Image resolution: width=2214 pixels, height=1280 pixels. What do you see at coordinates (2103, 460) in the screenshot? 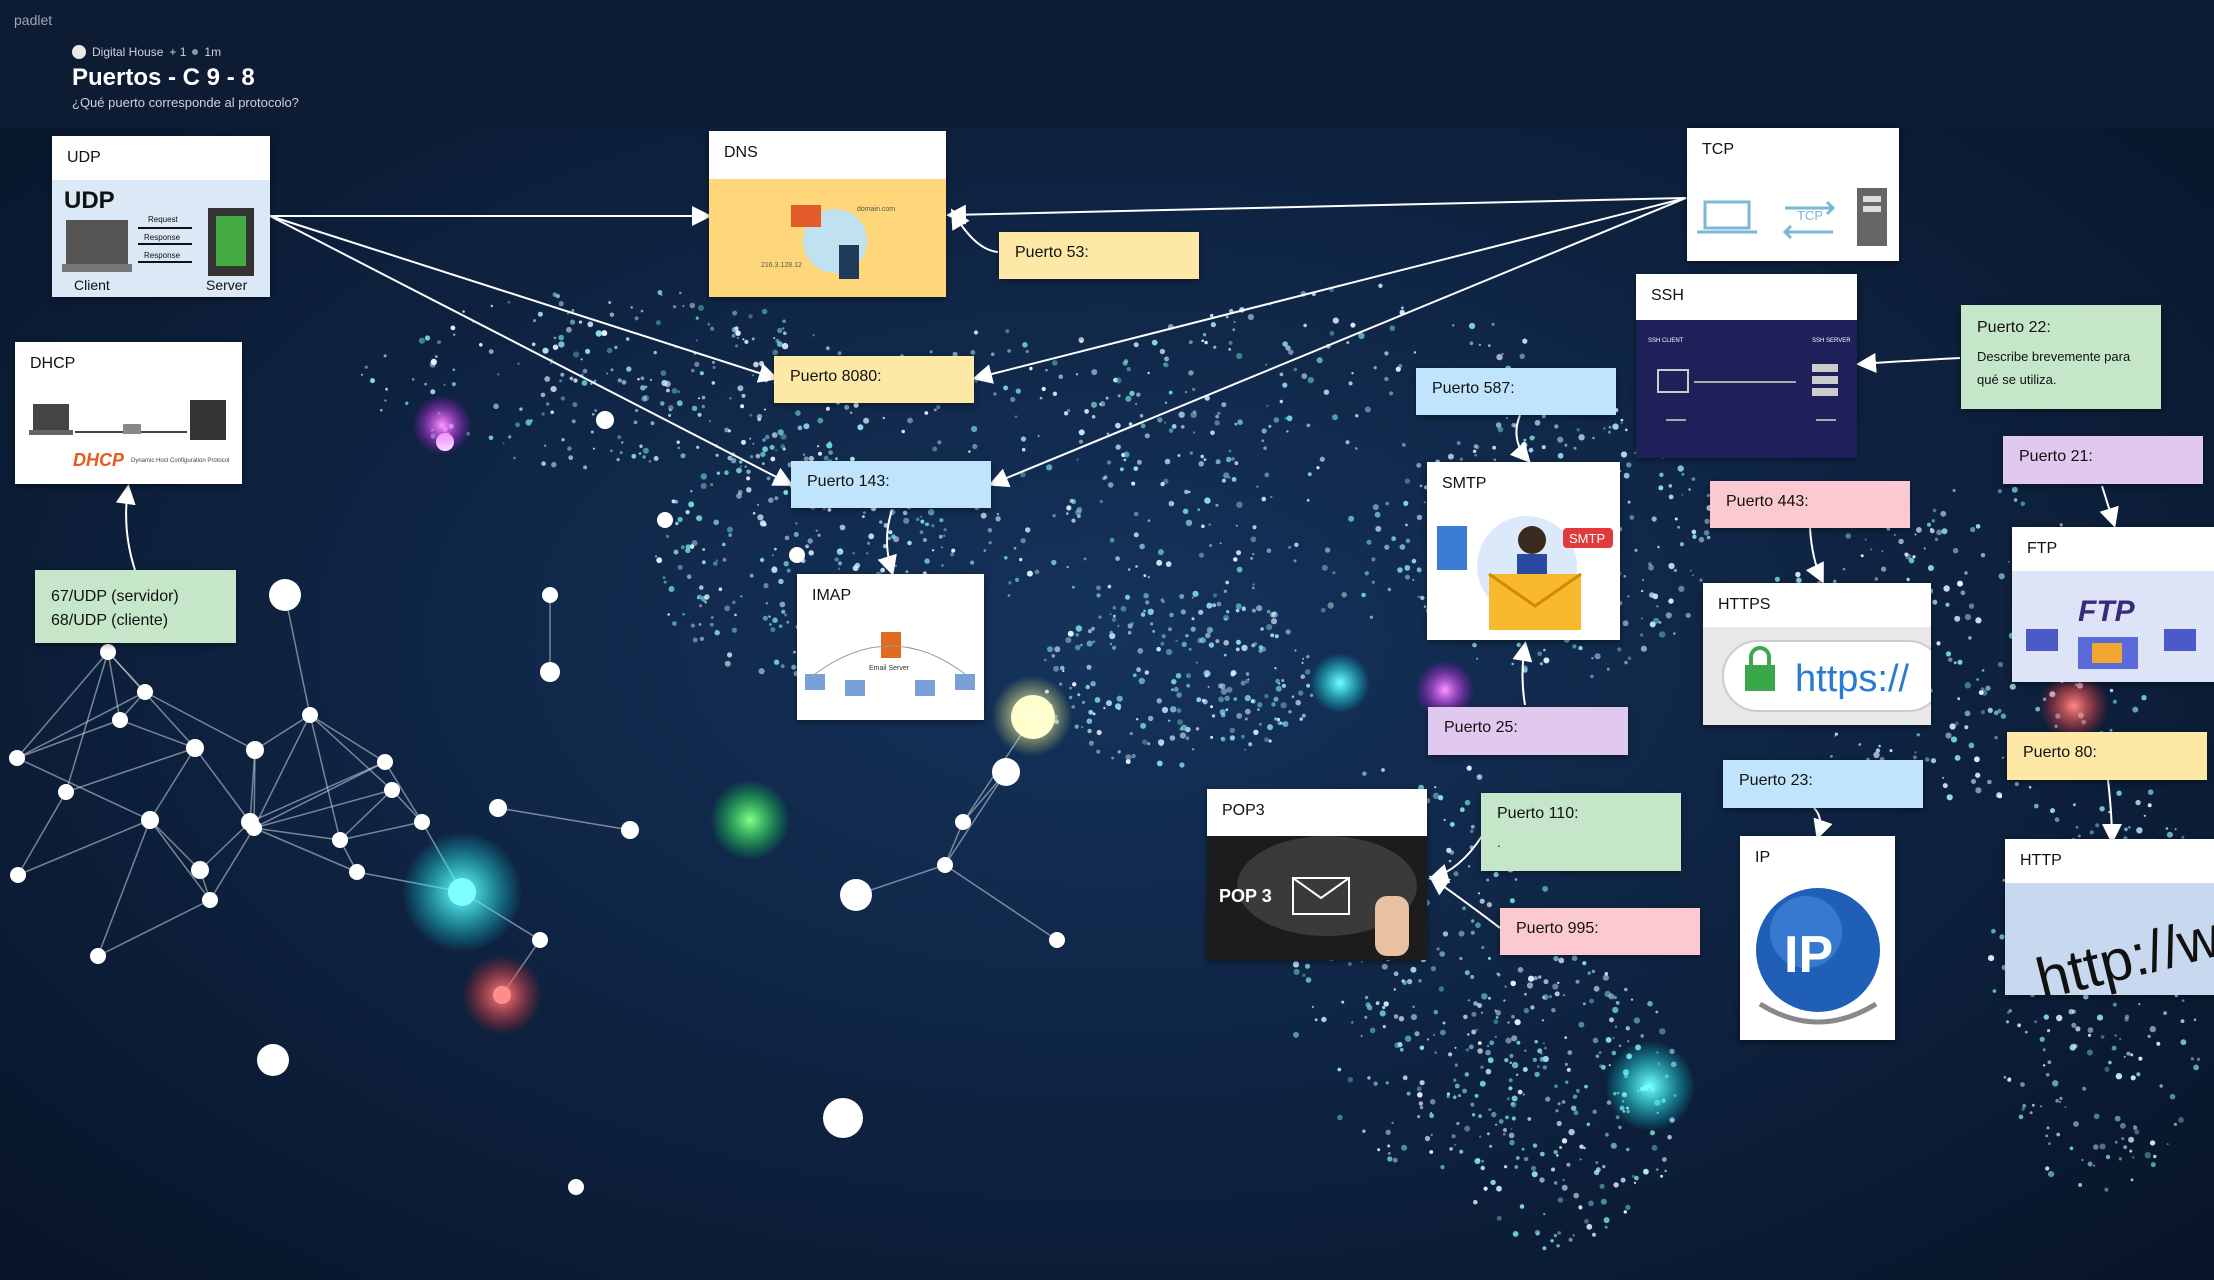
I see `note-puerto-21: Puerto 21:` at bounding box center [2103, 460].